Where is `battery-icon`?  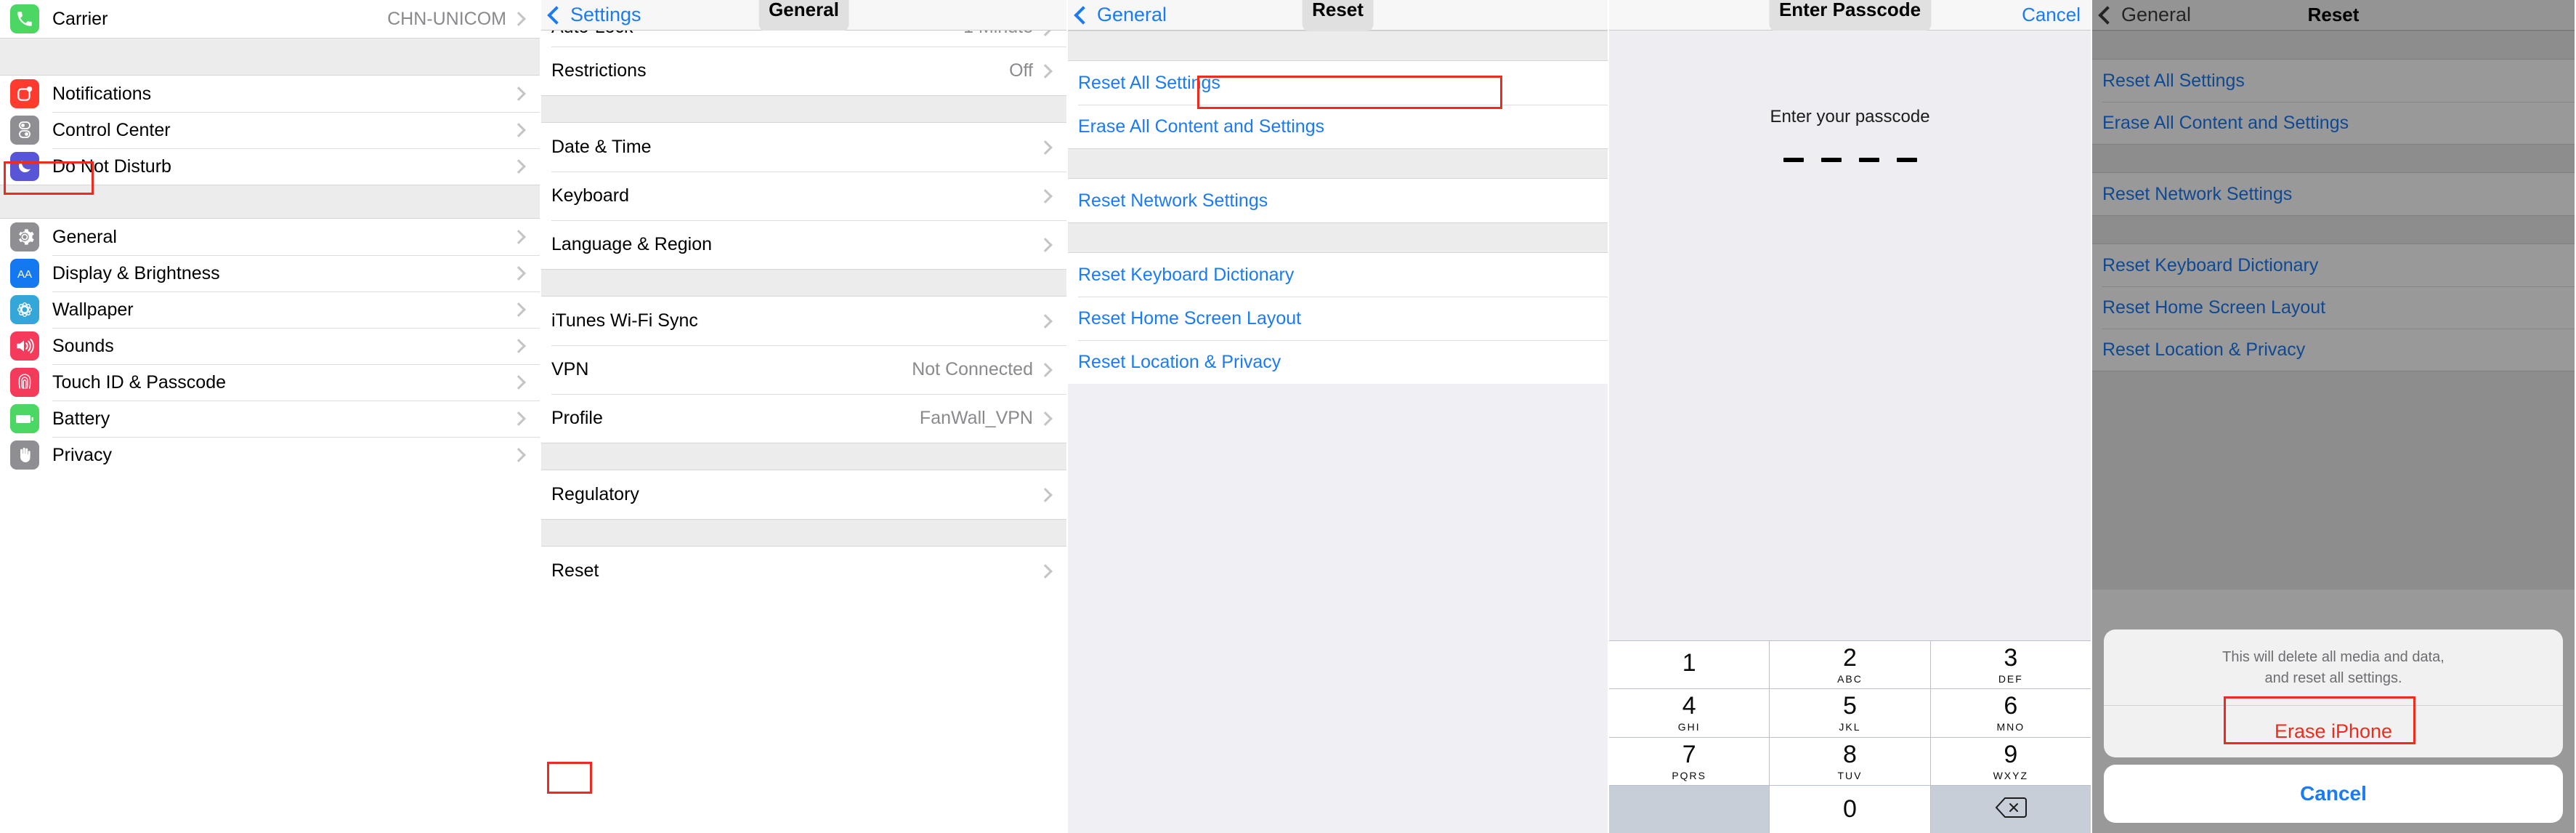
battery-icon is located at coordinates (24, 419).